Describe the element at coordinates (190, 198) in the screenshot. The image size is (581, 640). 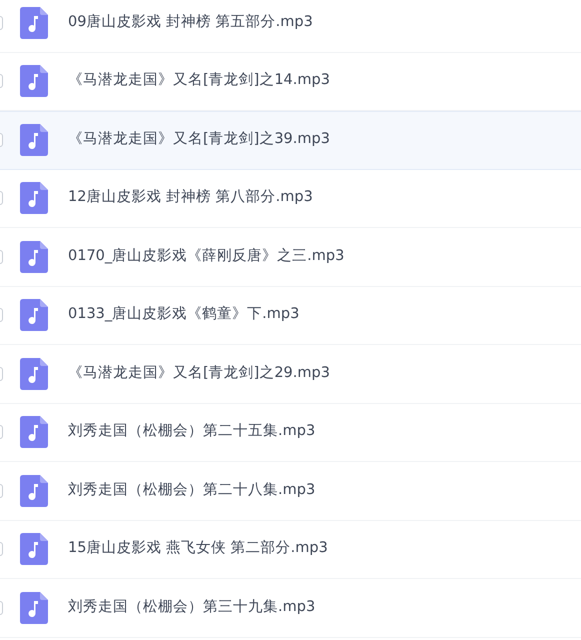
I see `file-name: 12唐山皮影戏 封神榜 第八部分.mp3` at that location.